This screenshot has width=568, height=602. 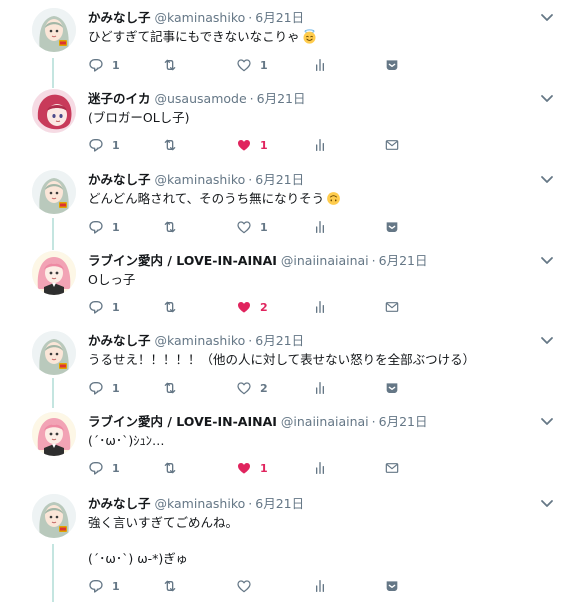 I want to click on mail-icon, so click(x=392, y=145).